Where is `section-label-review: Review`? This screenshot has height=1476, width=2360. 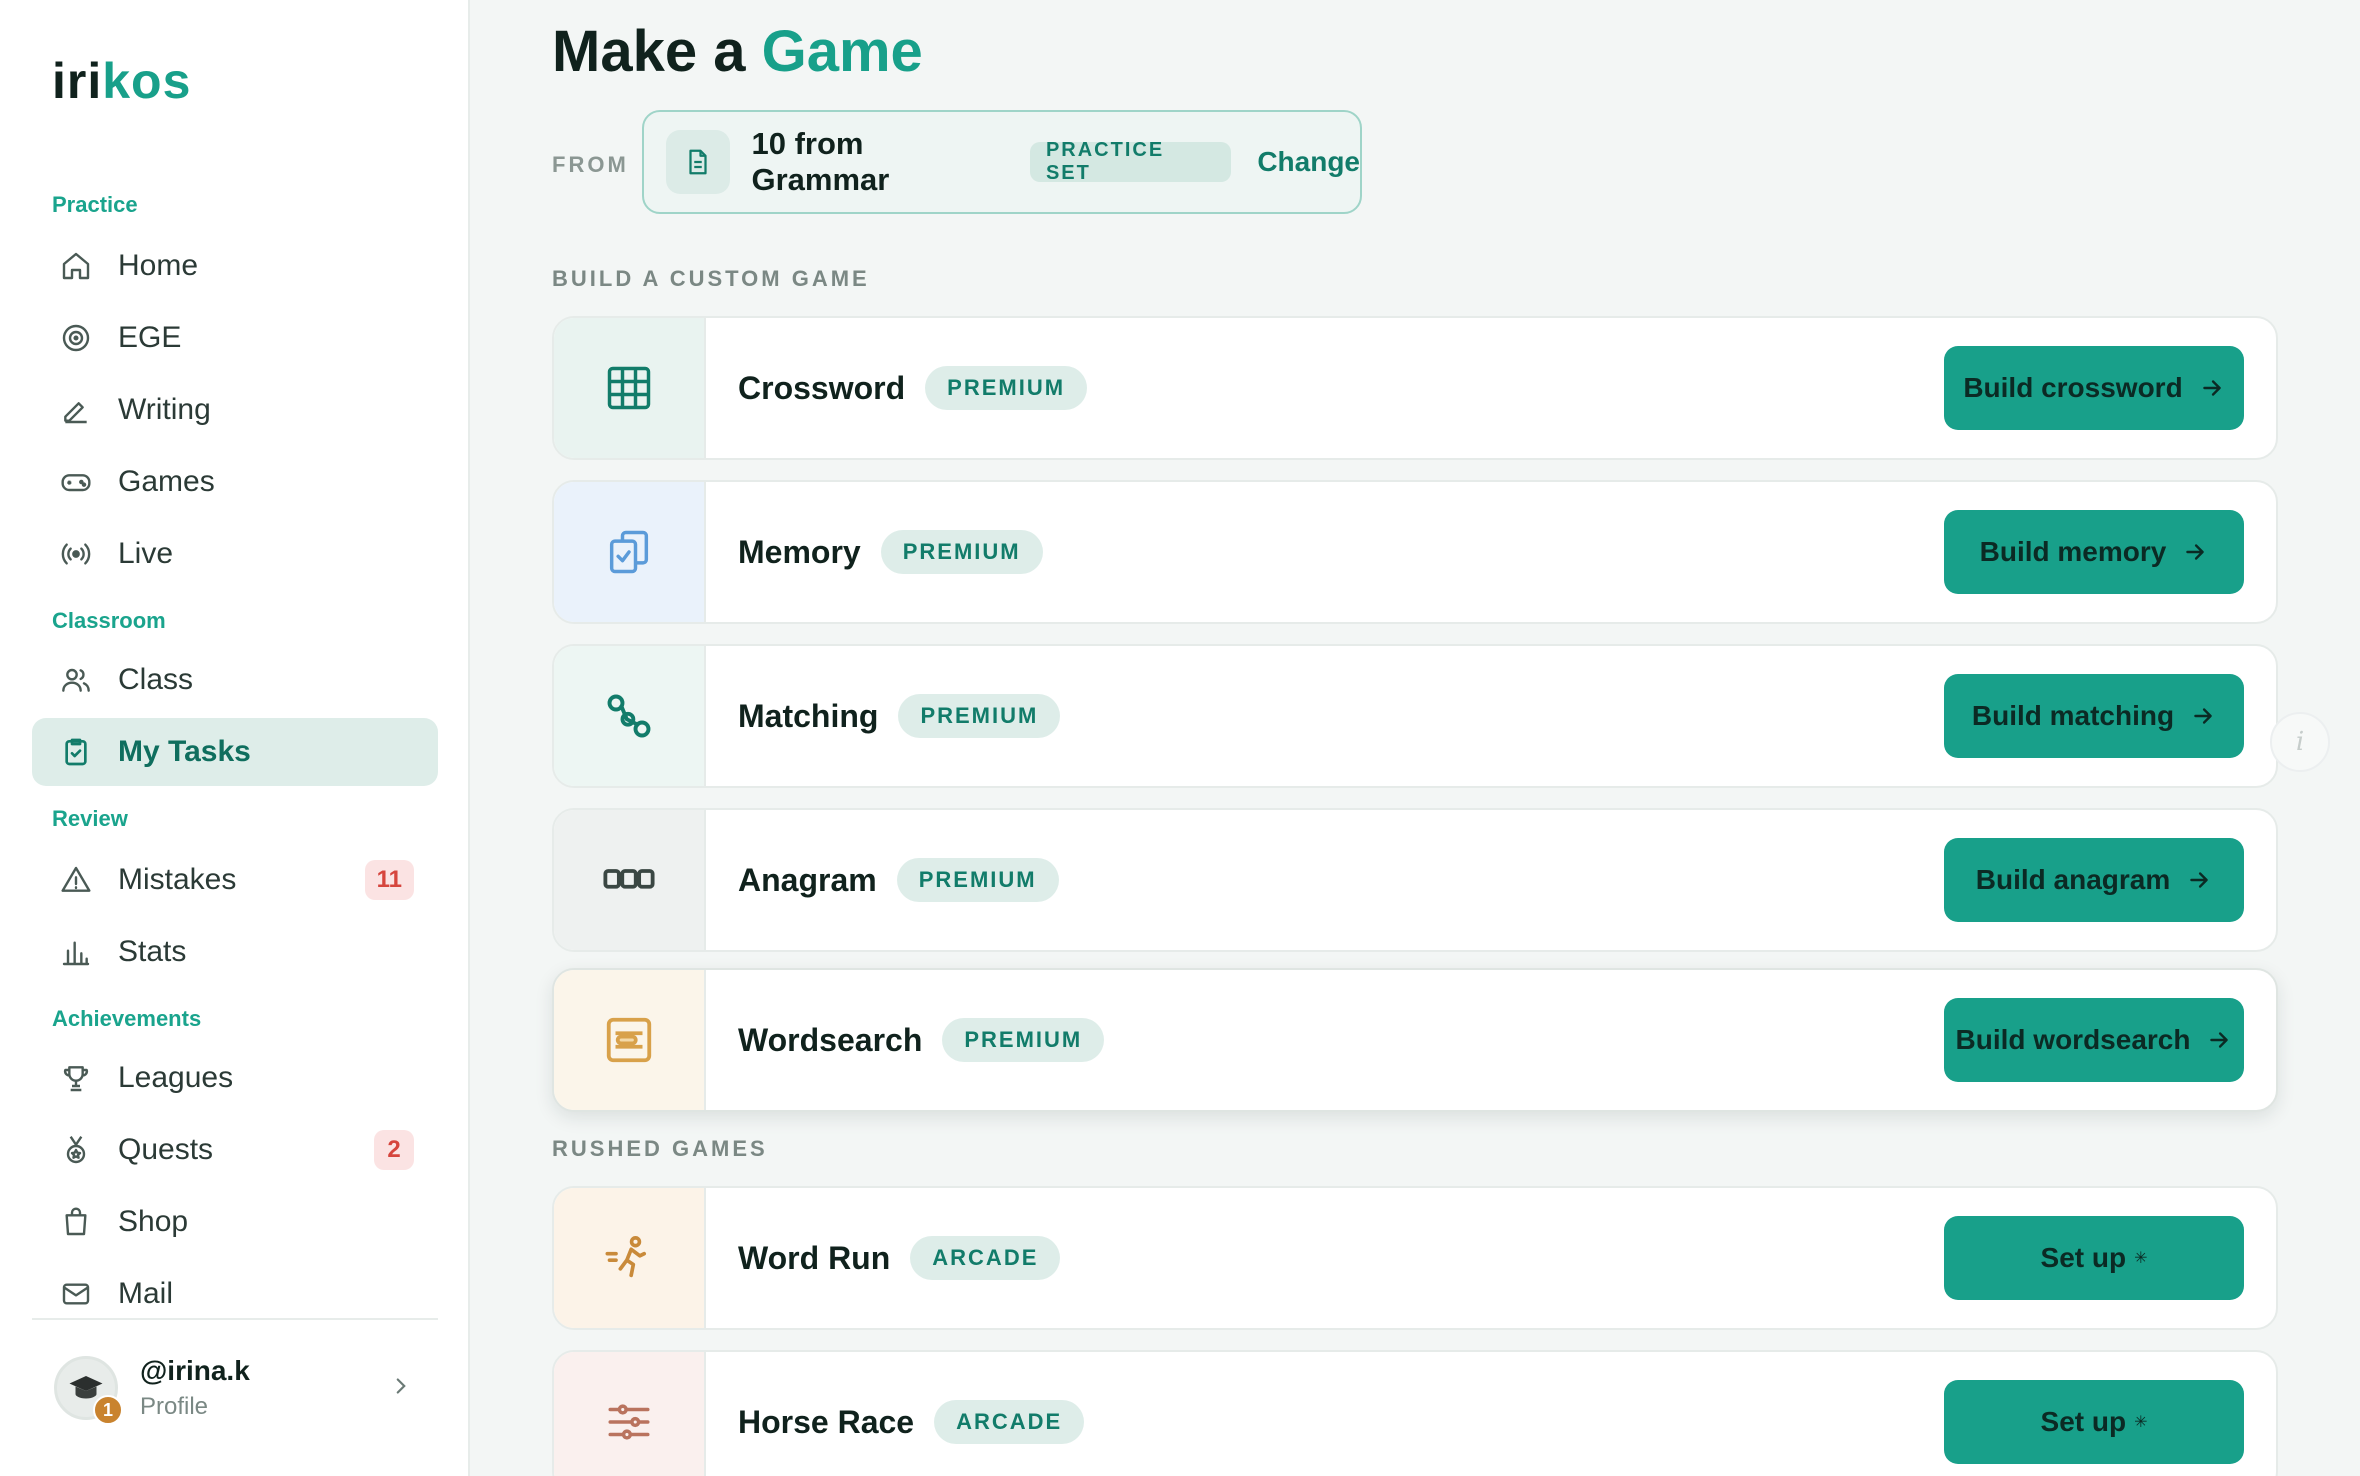
section-label-review: Review is located at coordinates (90, 818).